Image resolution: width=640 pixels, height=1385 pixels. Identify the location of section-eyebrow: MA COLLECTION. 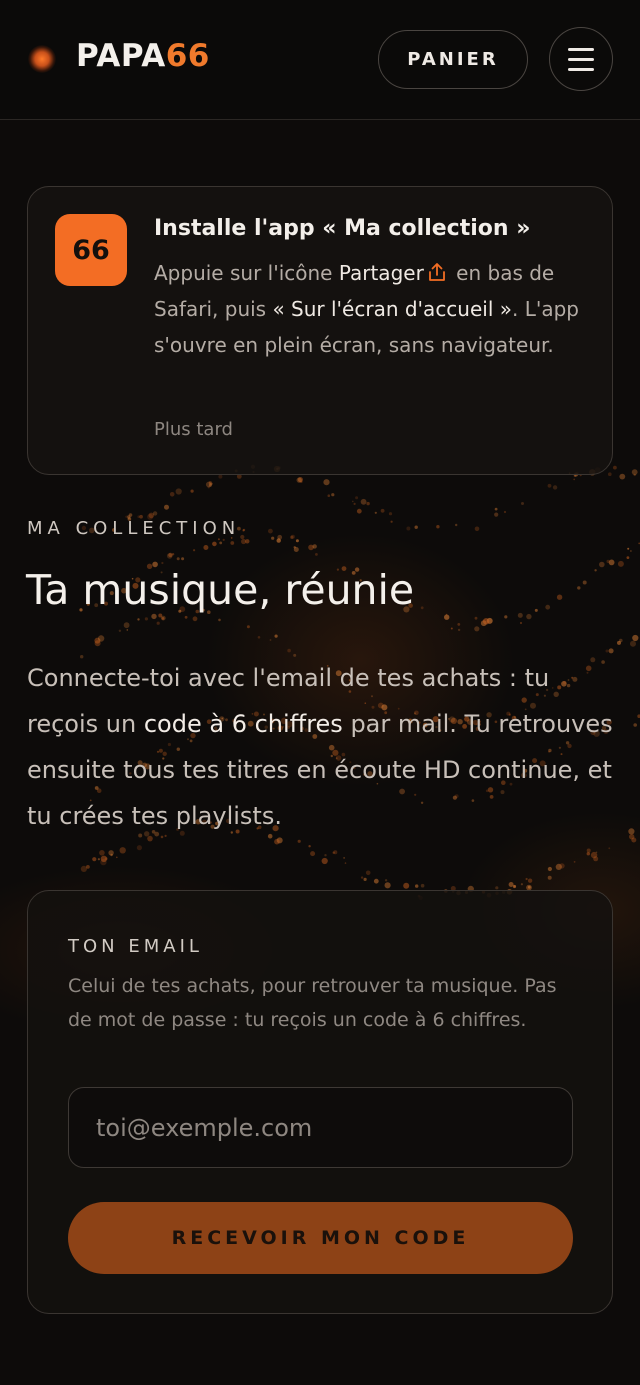
(134, 528).